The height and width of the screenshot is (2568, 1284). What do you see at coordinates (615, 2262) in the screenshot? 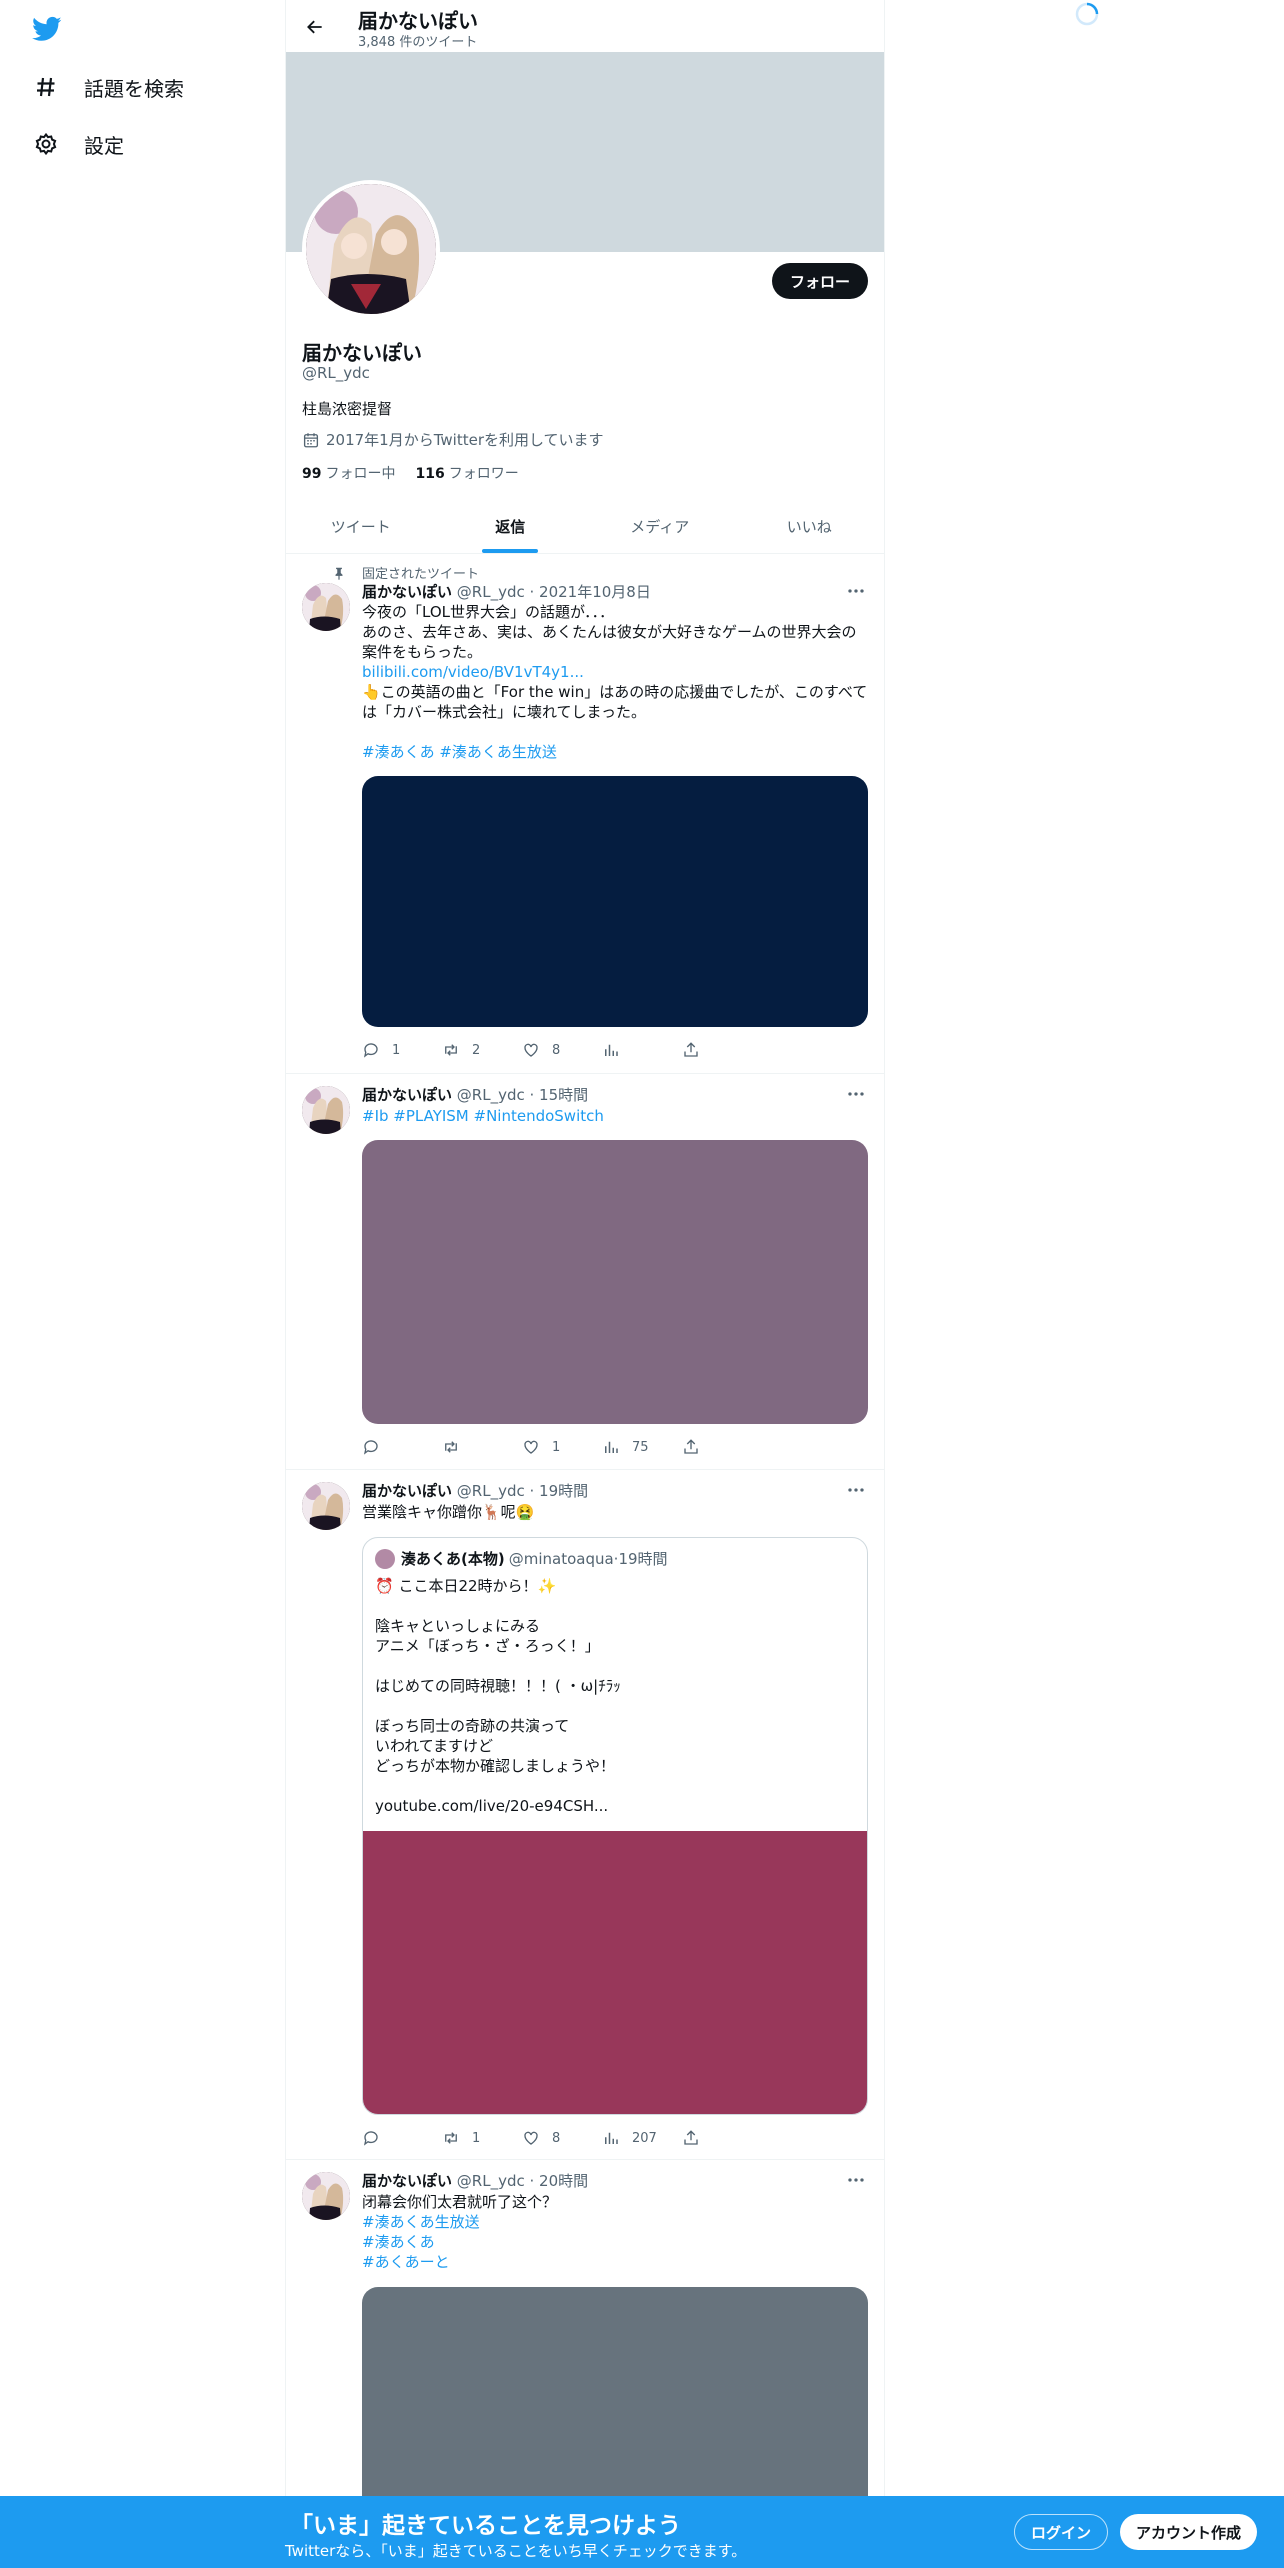
I see `hashtag-link: #あくあーと` at bounding box center [615, 2262].